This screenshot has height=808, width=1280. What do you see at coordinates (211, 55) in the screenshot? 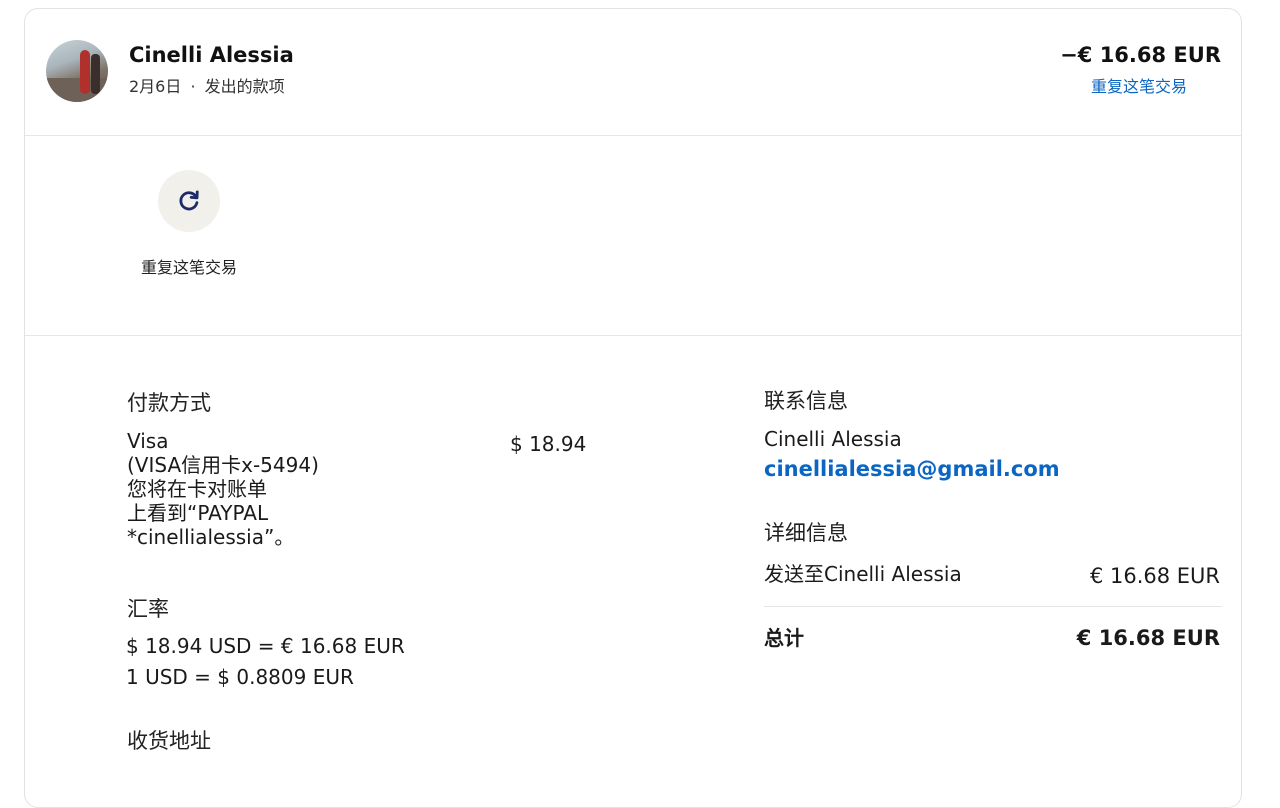
I see `recipient-name: Cinelli Alessia` at bounding box center [211, 55].